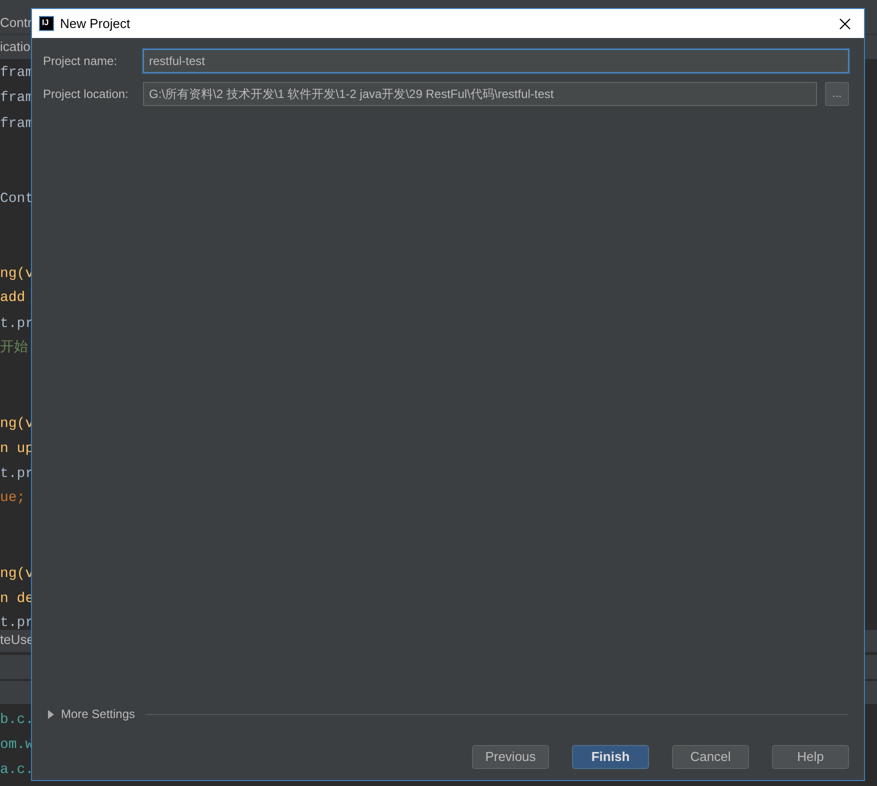 The image size is (877, 786). What do you see at coordinates (95, 23) in the screenshot?
I see `window-title: New Project` at bounding box center [95, 23].